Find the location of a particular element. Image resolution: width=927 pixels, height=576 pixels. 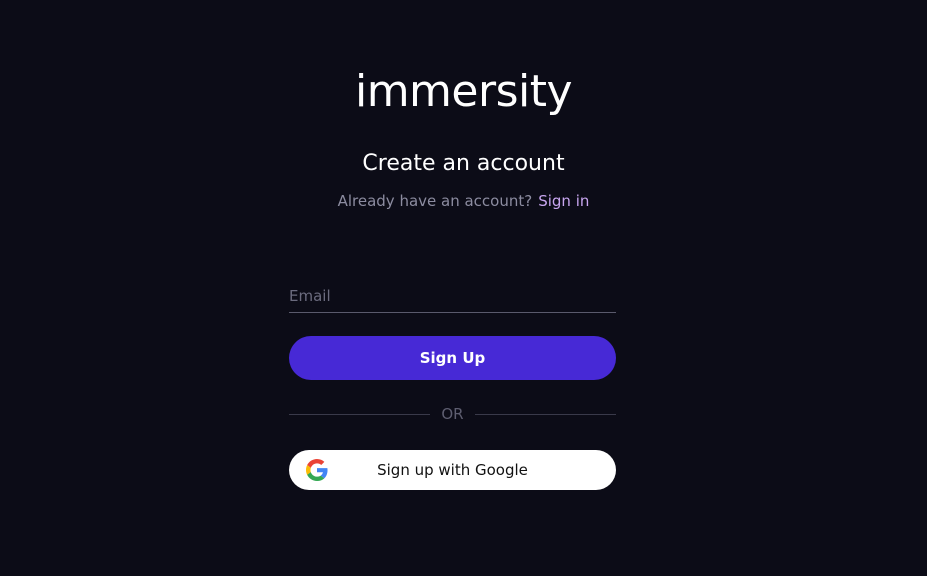

signin-prompt-text: Already have an account? is located at coordinates (435, 201).